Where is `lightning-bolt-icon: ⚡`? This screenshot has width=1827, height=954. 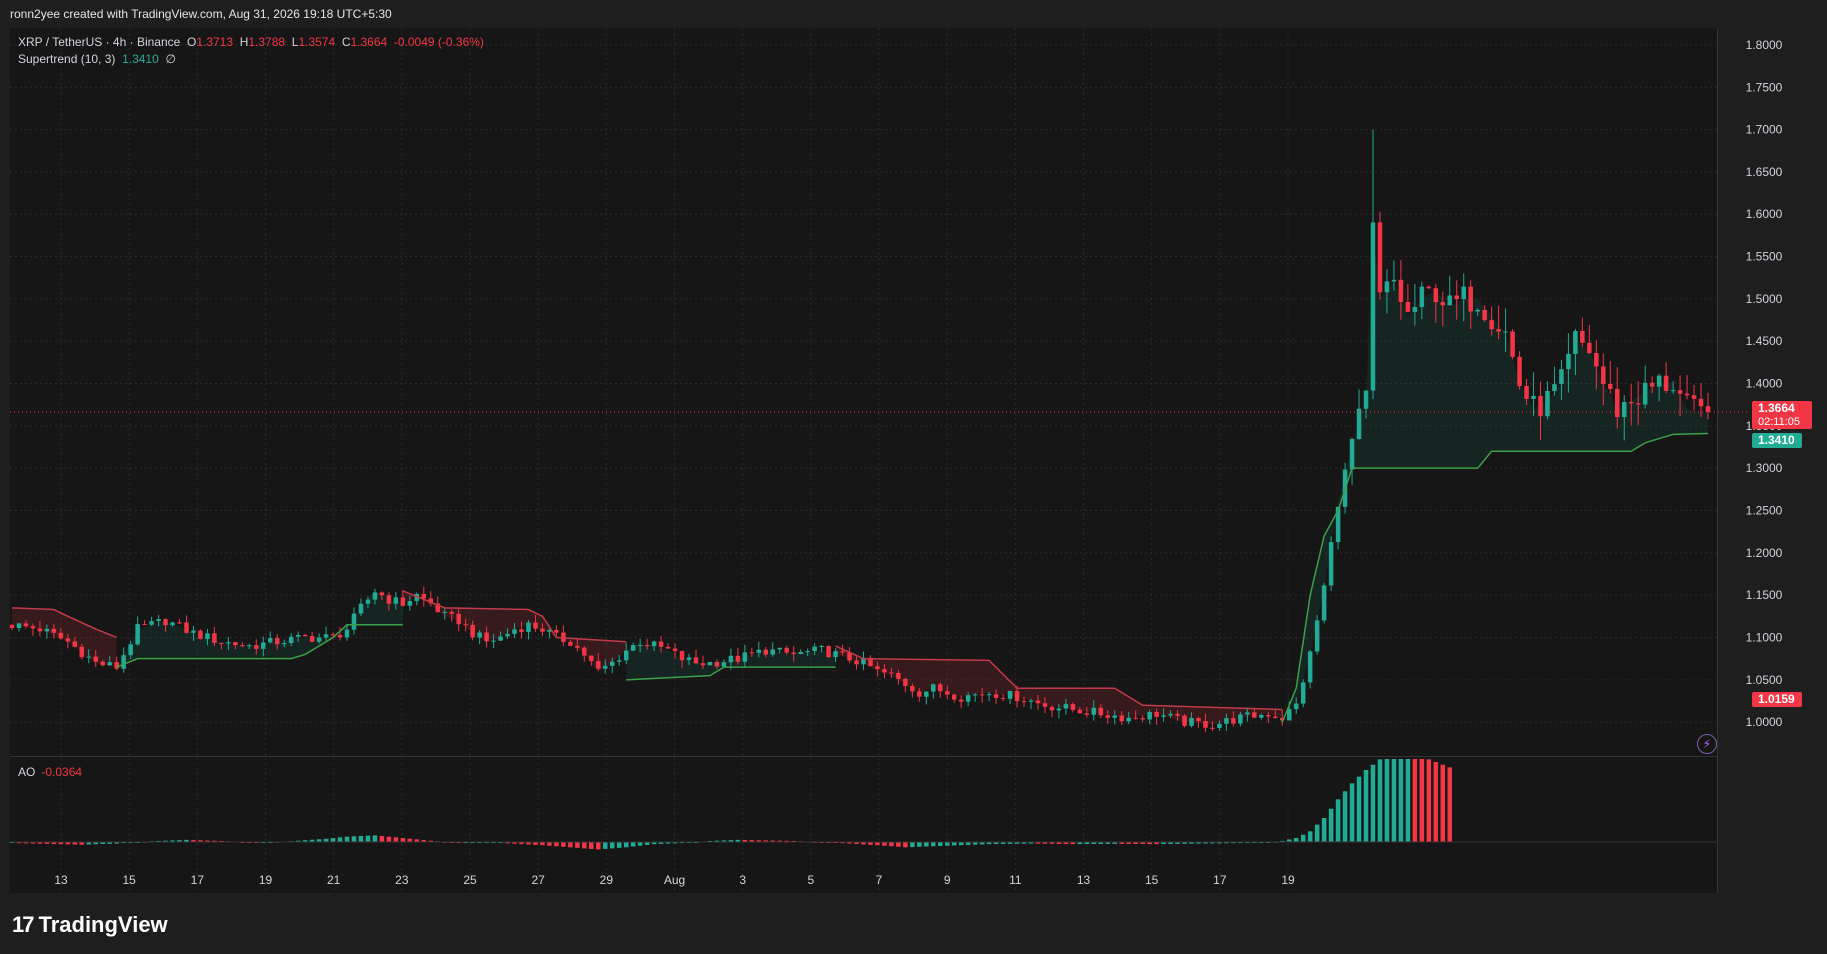 lightning-bolt-icon: ⚡ is located at coordinates (1707, 744).